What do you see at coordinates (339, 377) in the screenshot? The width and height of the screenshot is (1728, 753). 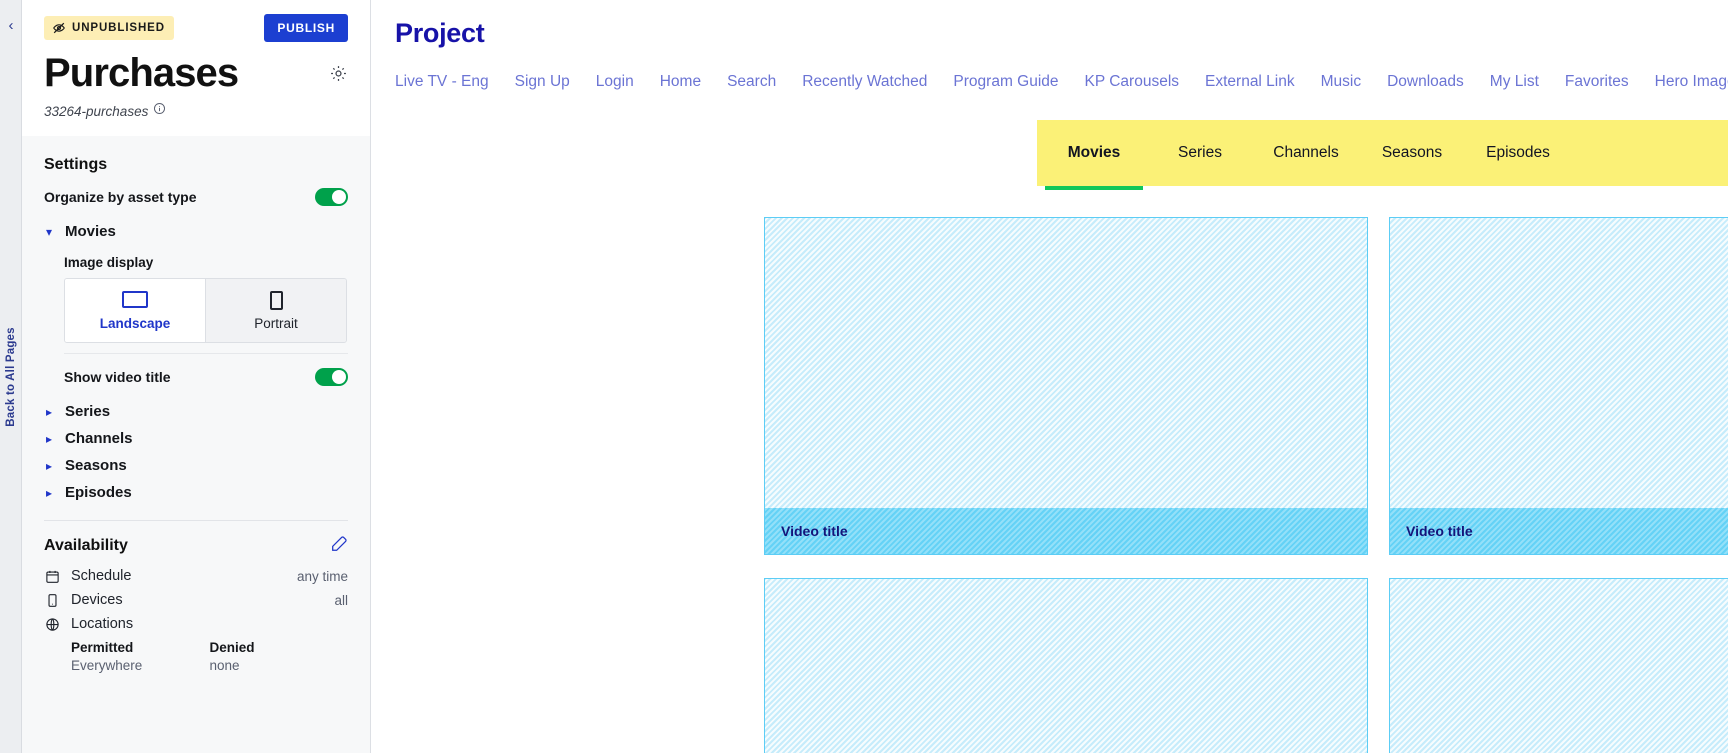 I see `toggle-knob` at bounding box center [339, 377].